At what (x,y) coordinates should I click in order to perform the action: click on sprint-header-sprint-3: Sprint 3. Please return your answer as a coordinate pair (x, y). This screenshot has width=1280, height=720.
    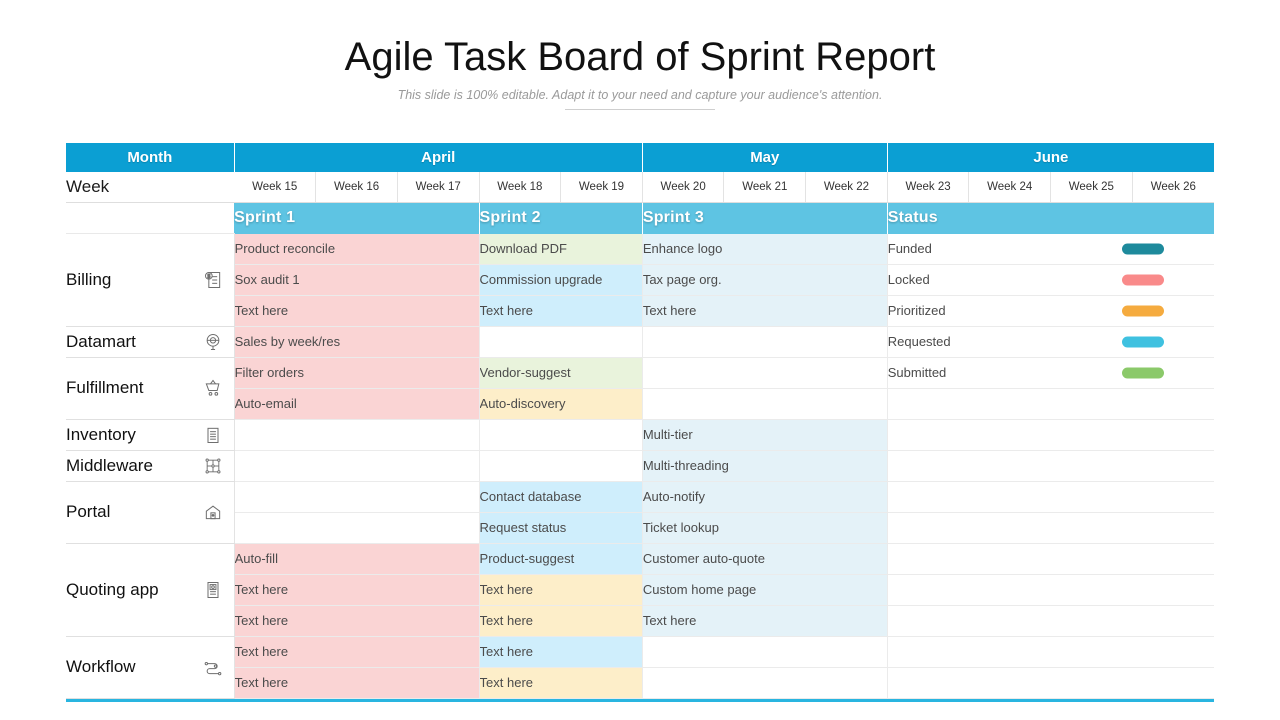
    Looking at the image, I should click on (765, 218).